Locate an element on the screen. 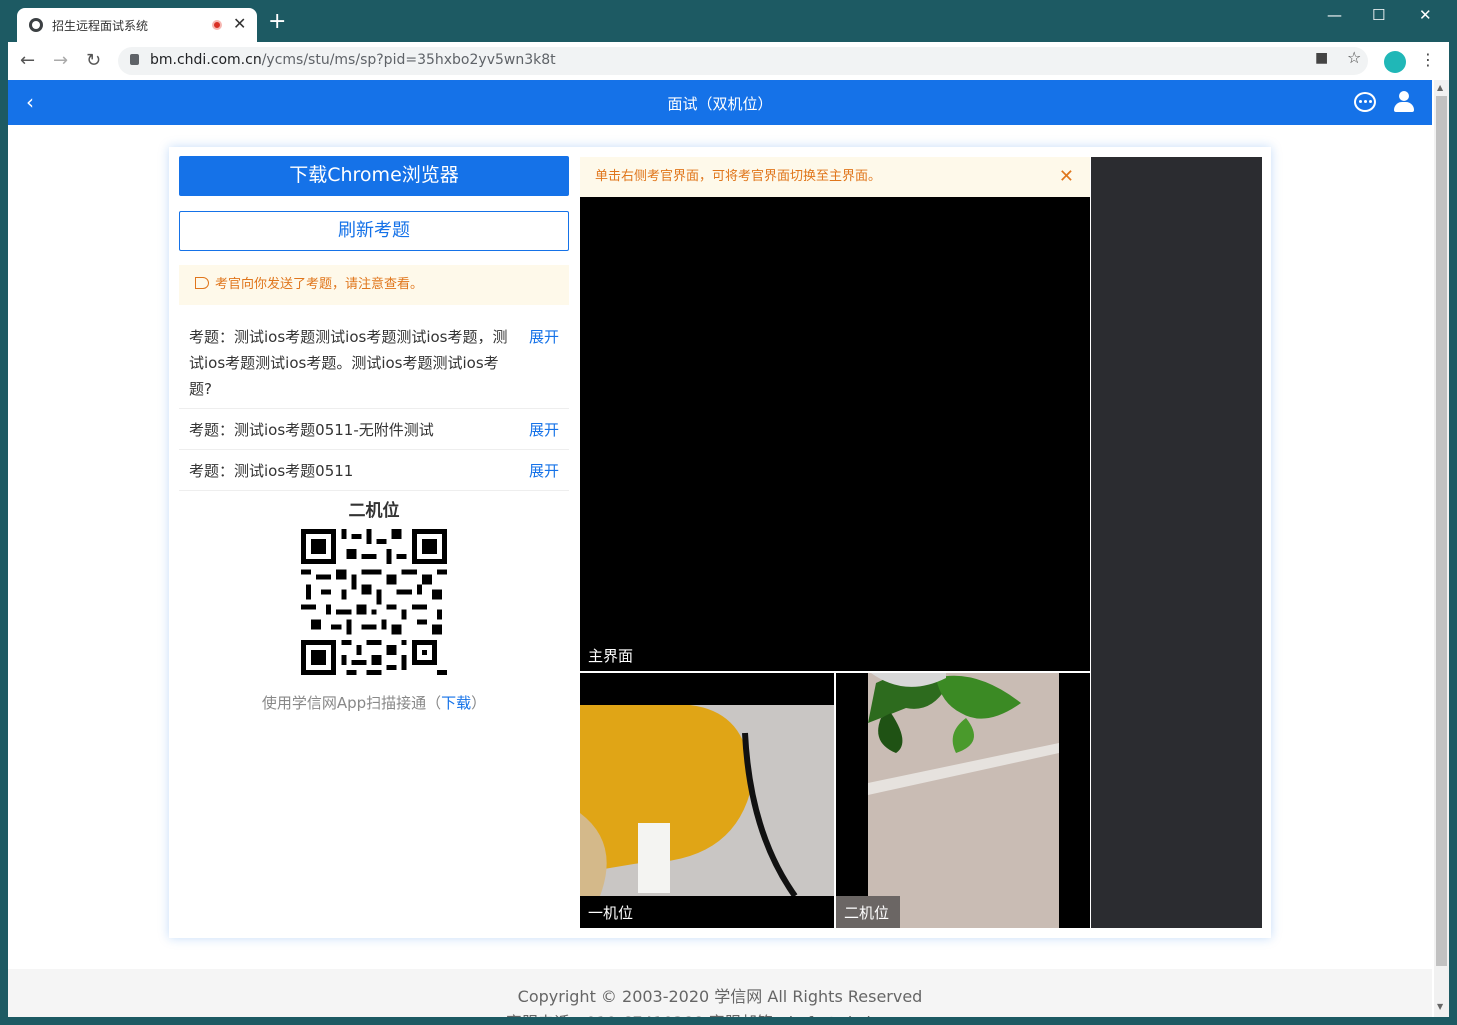  camera-two-feed is located at coordinates (963, 800).